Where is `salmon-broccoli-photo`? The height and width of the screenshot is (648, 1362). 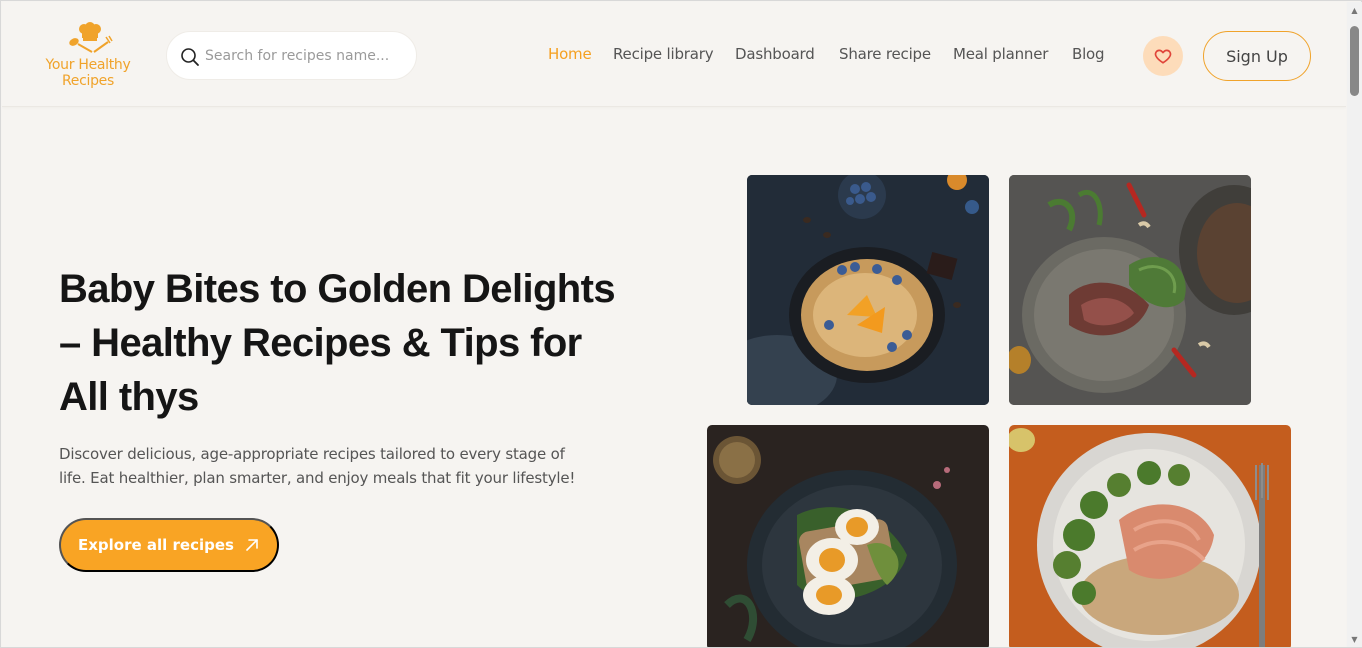
salmon-broccoli-photo is located at coordinates (1150, 536).